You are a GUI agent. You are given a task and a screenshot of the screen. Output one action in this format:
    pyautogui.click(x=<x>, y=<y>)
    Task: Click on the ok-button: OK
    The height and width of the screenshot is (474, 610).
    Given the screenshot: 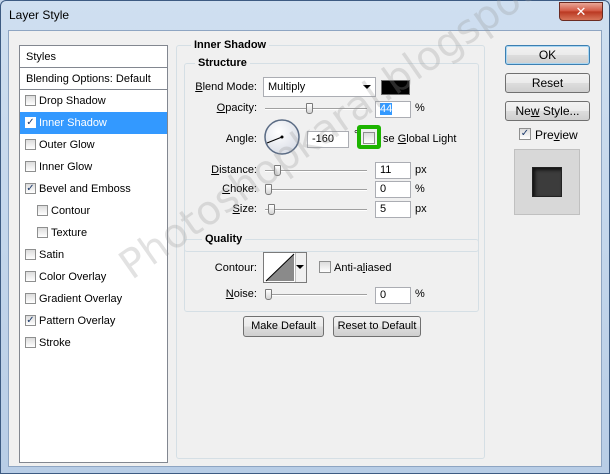 What is the action you would take?
    pyautogui.click(x=547, y=55)
    